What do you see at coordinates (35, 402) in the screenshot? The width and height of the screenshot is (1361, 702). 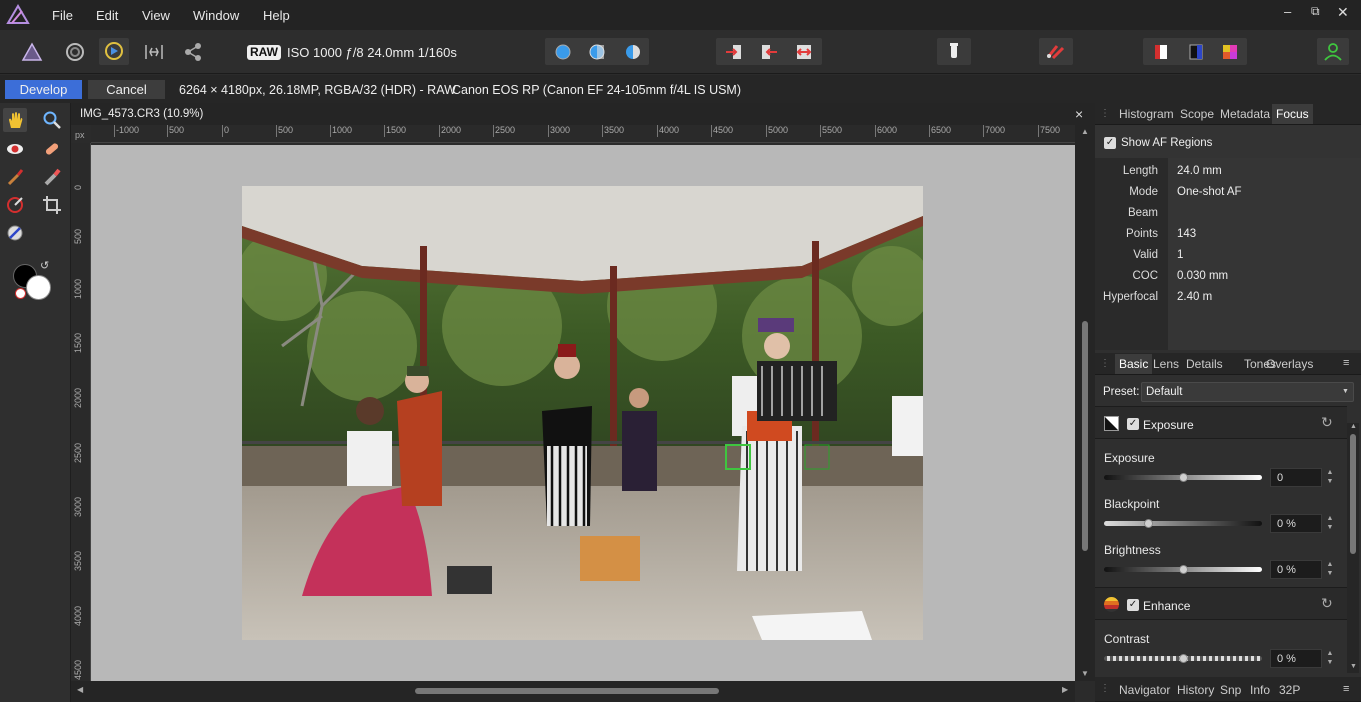 I see `tools-panel: ↺` at bounding box center [35, 402].